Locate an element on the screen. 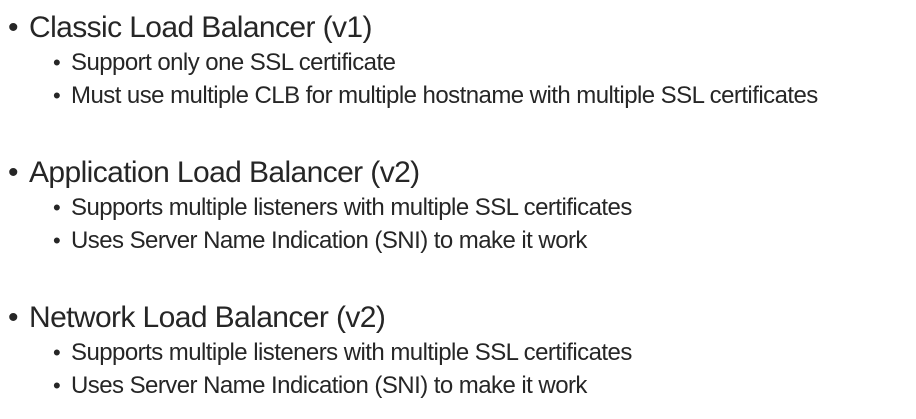 The image size is (916, 419). section-heading-text: Network Load Balancer (v2) is located at coordinates (207, 317).